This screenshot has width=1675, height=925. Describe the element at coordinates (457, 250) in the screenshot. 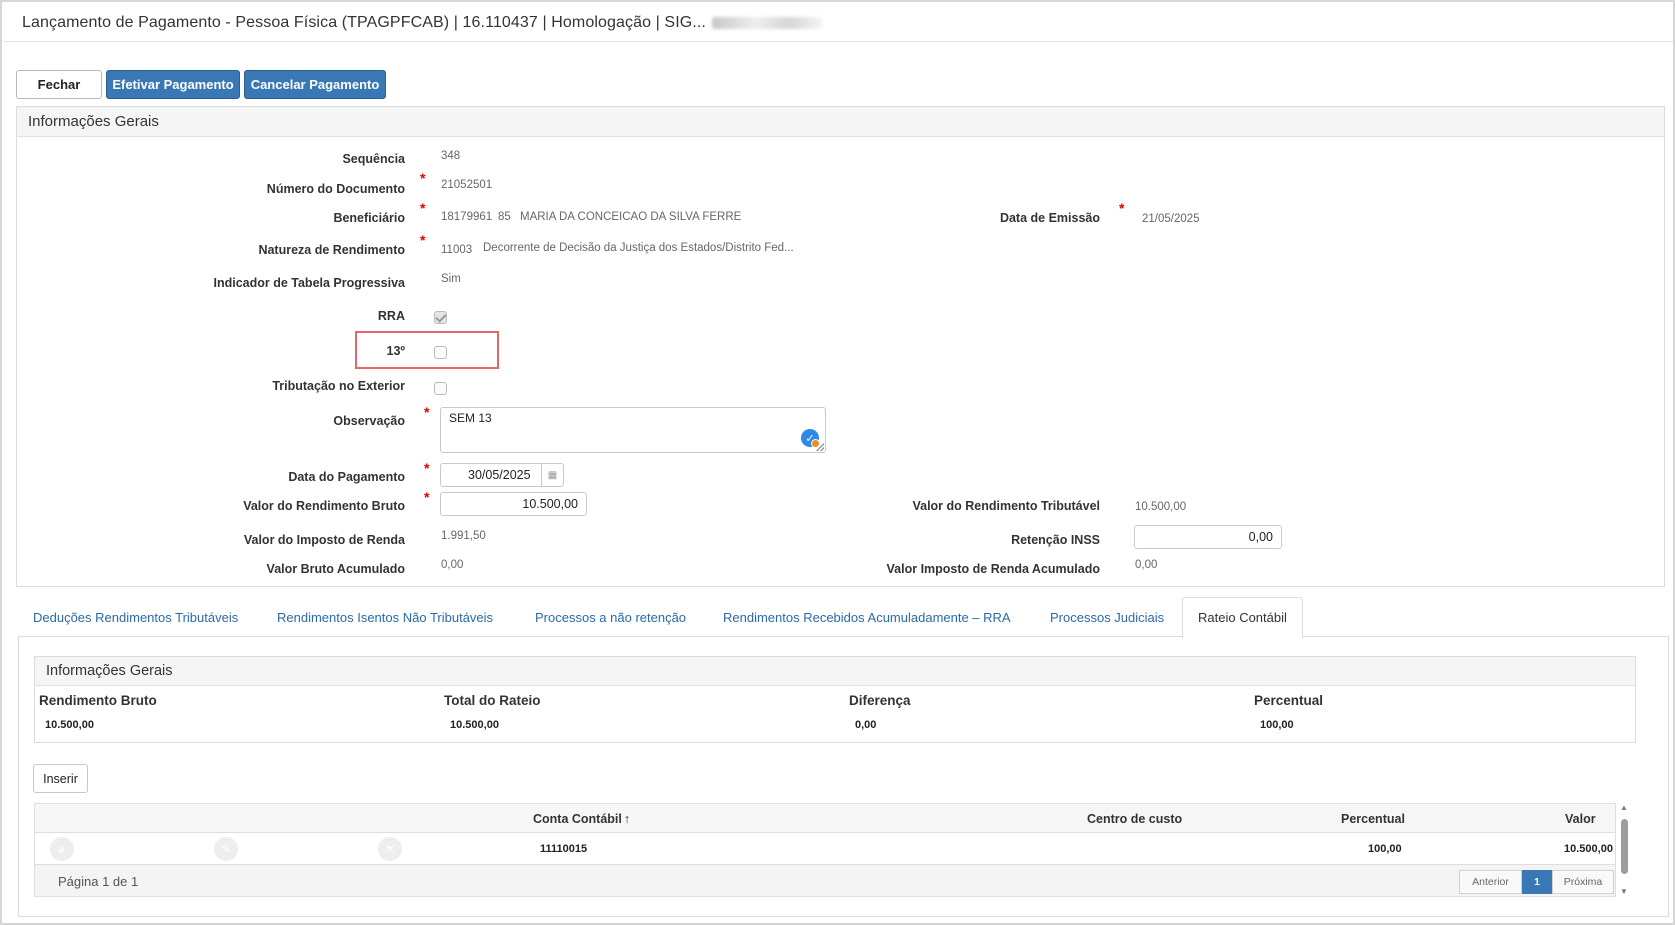

I see `natureza-code: 11003` at that location.